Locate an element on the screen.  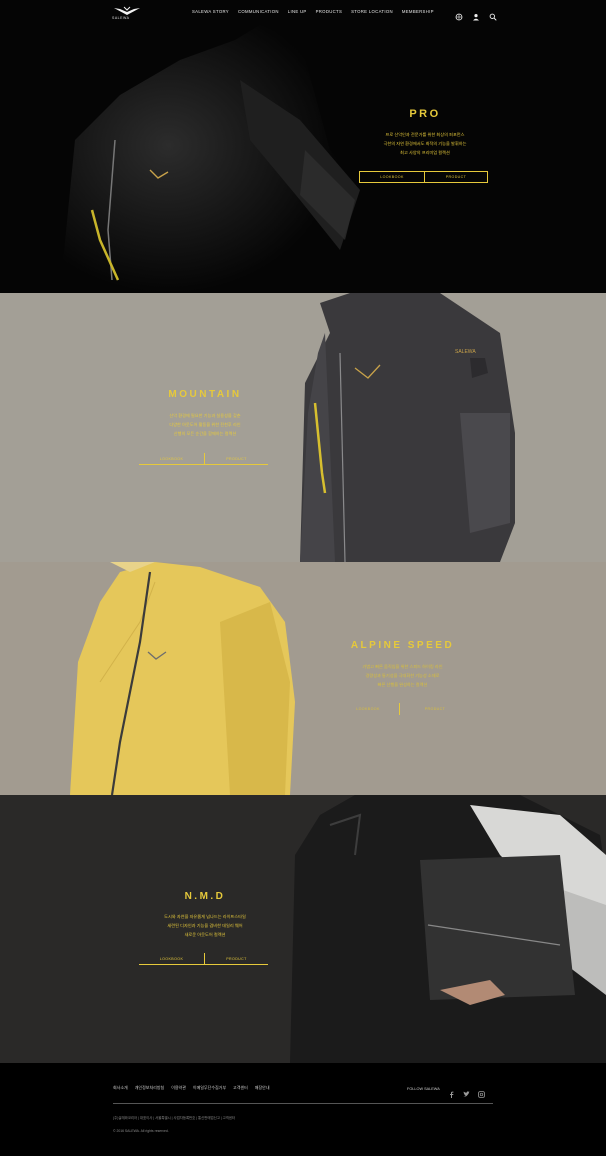
section-title: ALPINE SPEED is located at coordinates (402, 645).